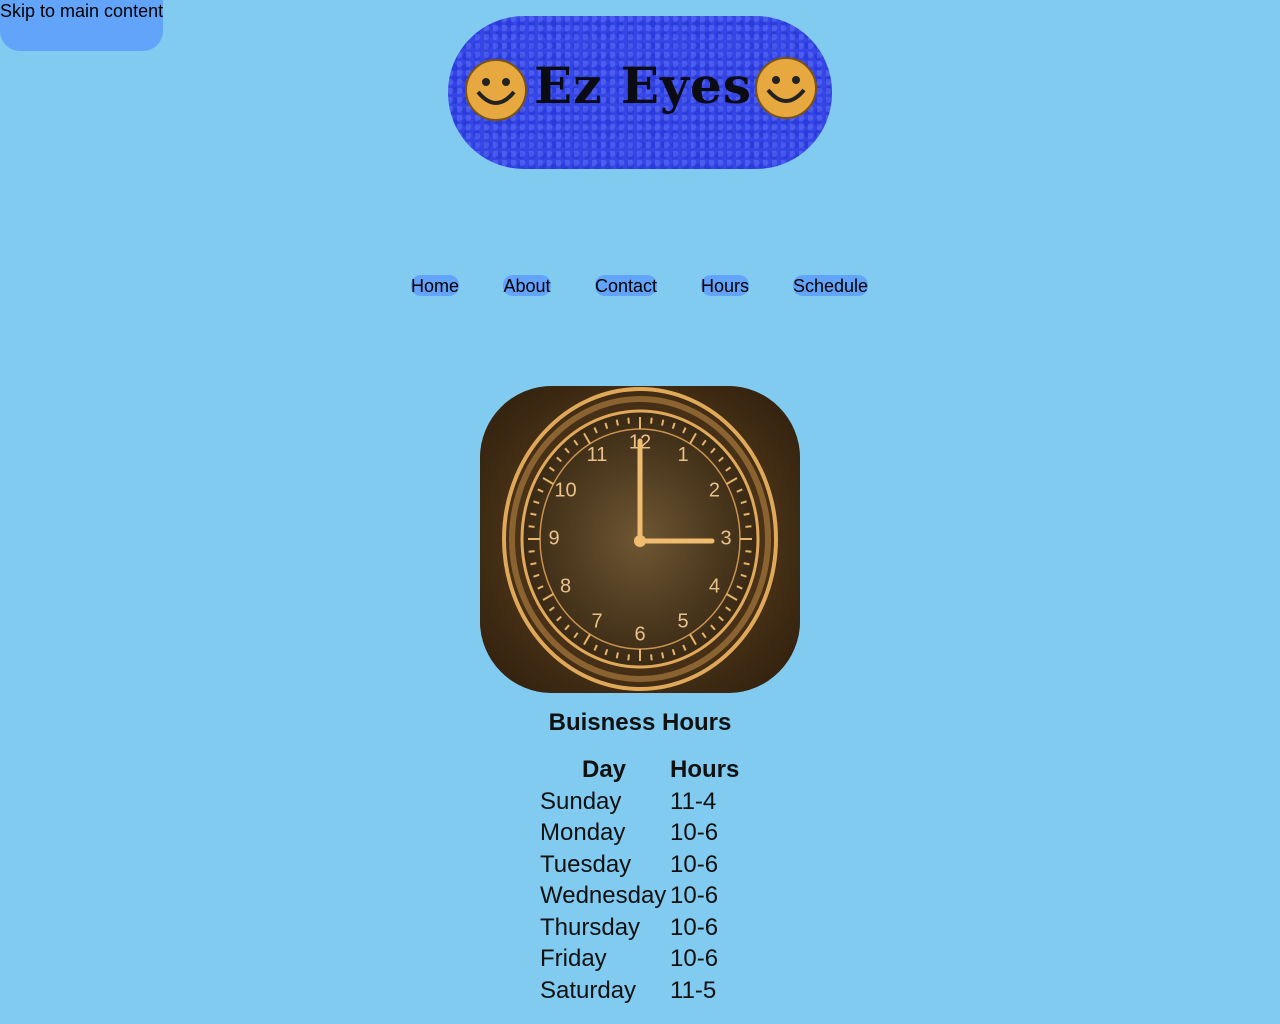  Describe the element at coordinates (527, 285) in the screenshot. I see `nav-about: About` at that location.